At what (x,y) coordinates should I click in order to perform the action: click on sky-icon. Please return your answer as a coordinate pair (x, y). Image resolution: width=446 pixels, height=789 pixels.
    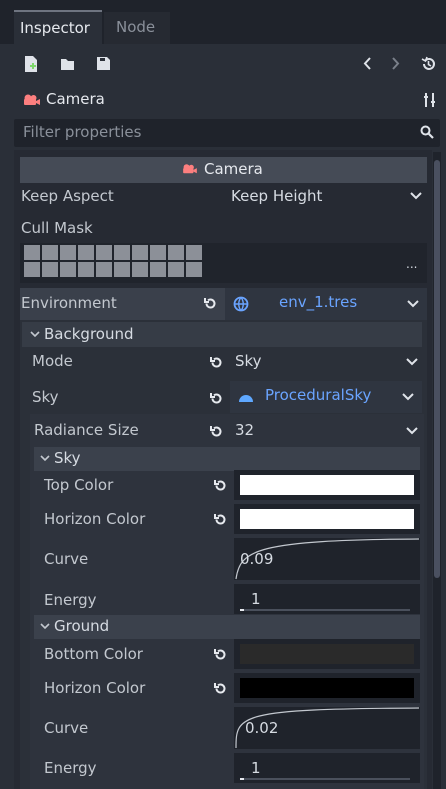
    Looking at the image, I should click on (246, 397).